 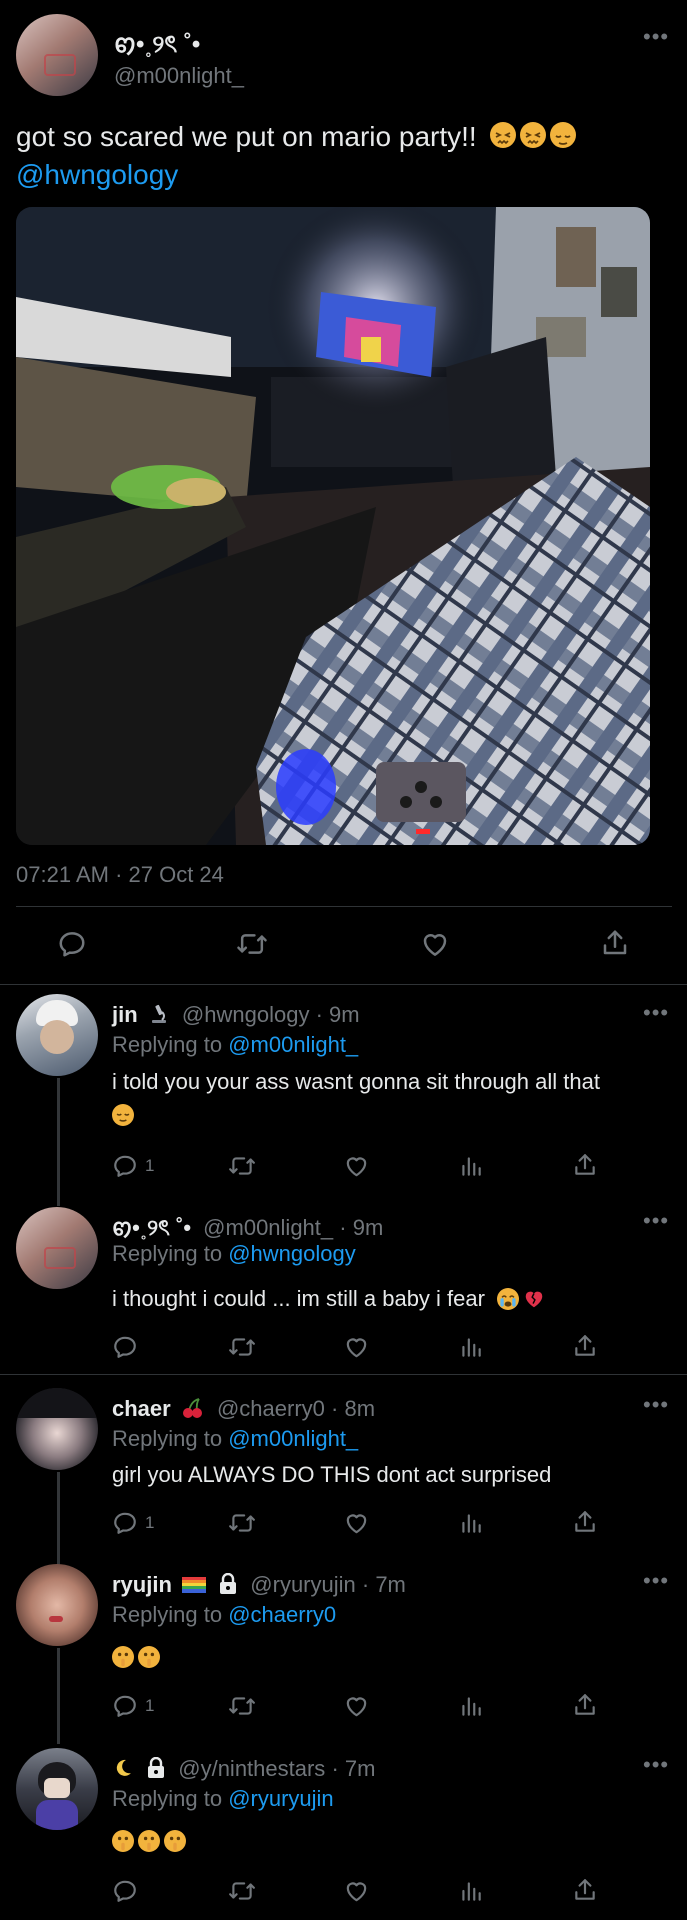 What do you see at coordinates (280, 1798) in the screenshot?
I see `replying-to-handle: @ryuryujin` at bounding box center [280, 1798].